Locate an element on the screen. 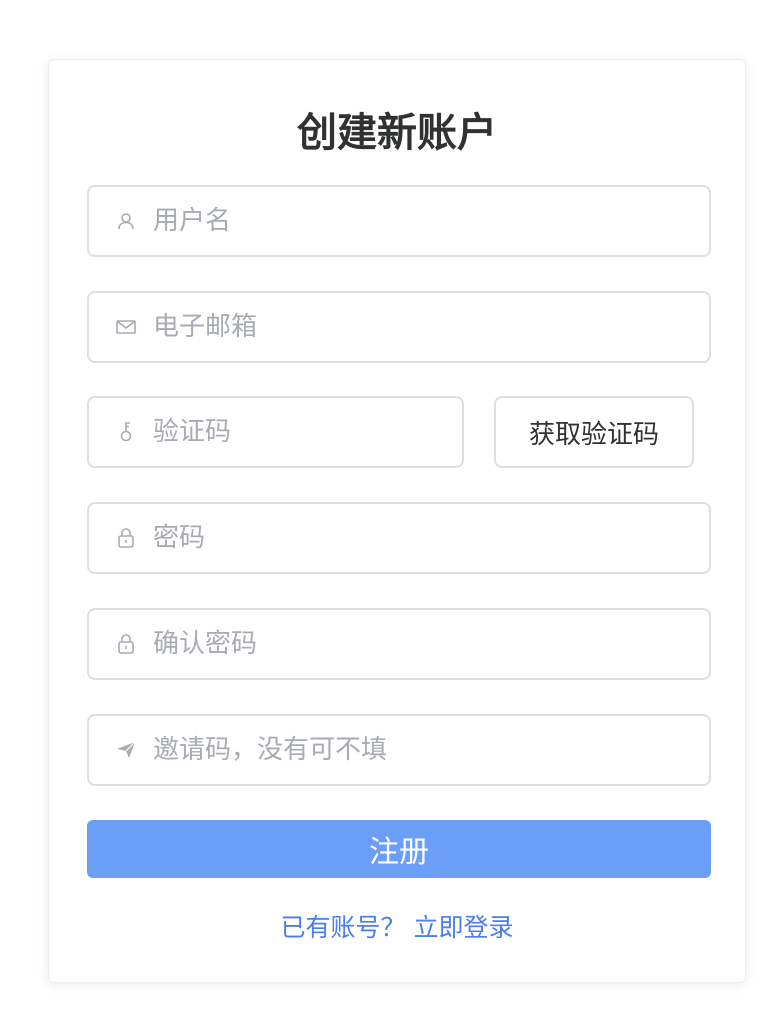  send-icon is located at coordinates (126, 750).